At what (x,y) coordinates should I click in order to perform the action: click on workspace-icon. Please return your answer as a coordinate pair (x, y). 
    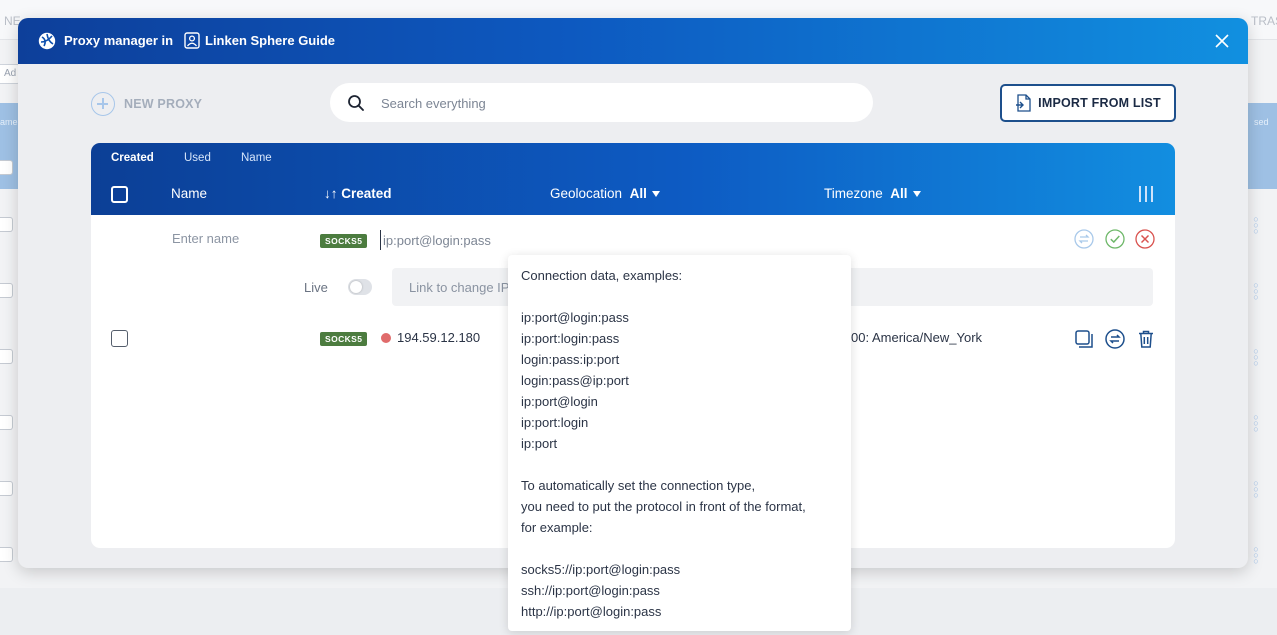
    Looking at the image, I should click on (192, 40).